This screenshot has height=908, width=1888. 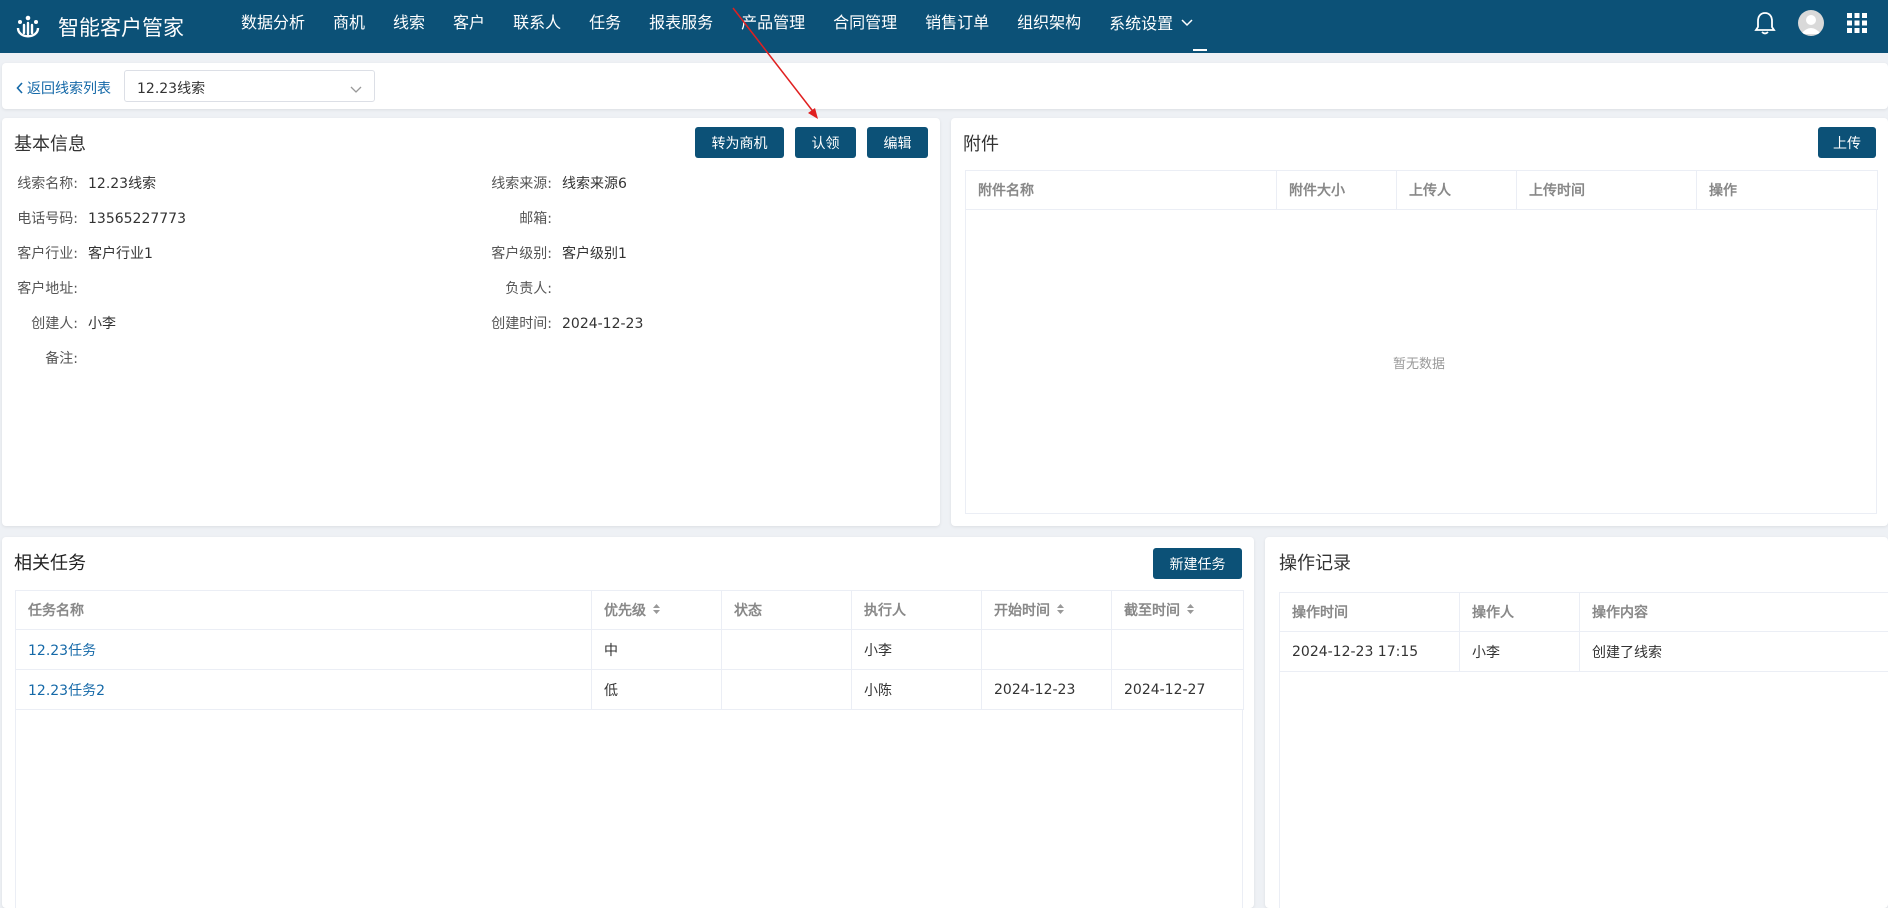 I want to click on table-row: 12.23任务2 低 小陈 2024-12-23 2024-12-27, so click(x=629, y=689).